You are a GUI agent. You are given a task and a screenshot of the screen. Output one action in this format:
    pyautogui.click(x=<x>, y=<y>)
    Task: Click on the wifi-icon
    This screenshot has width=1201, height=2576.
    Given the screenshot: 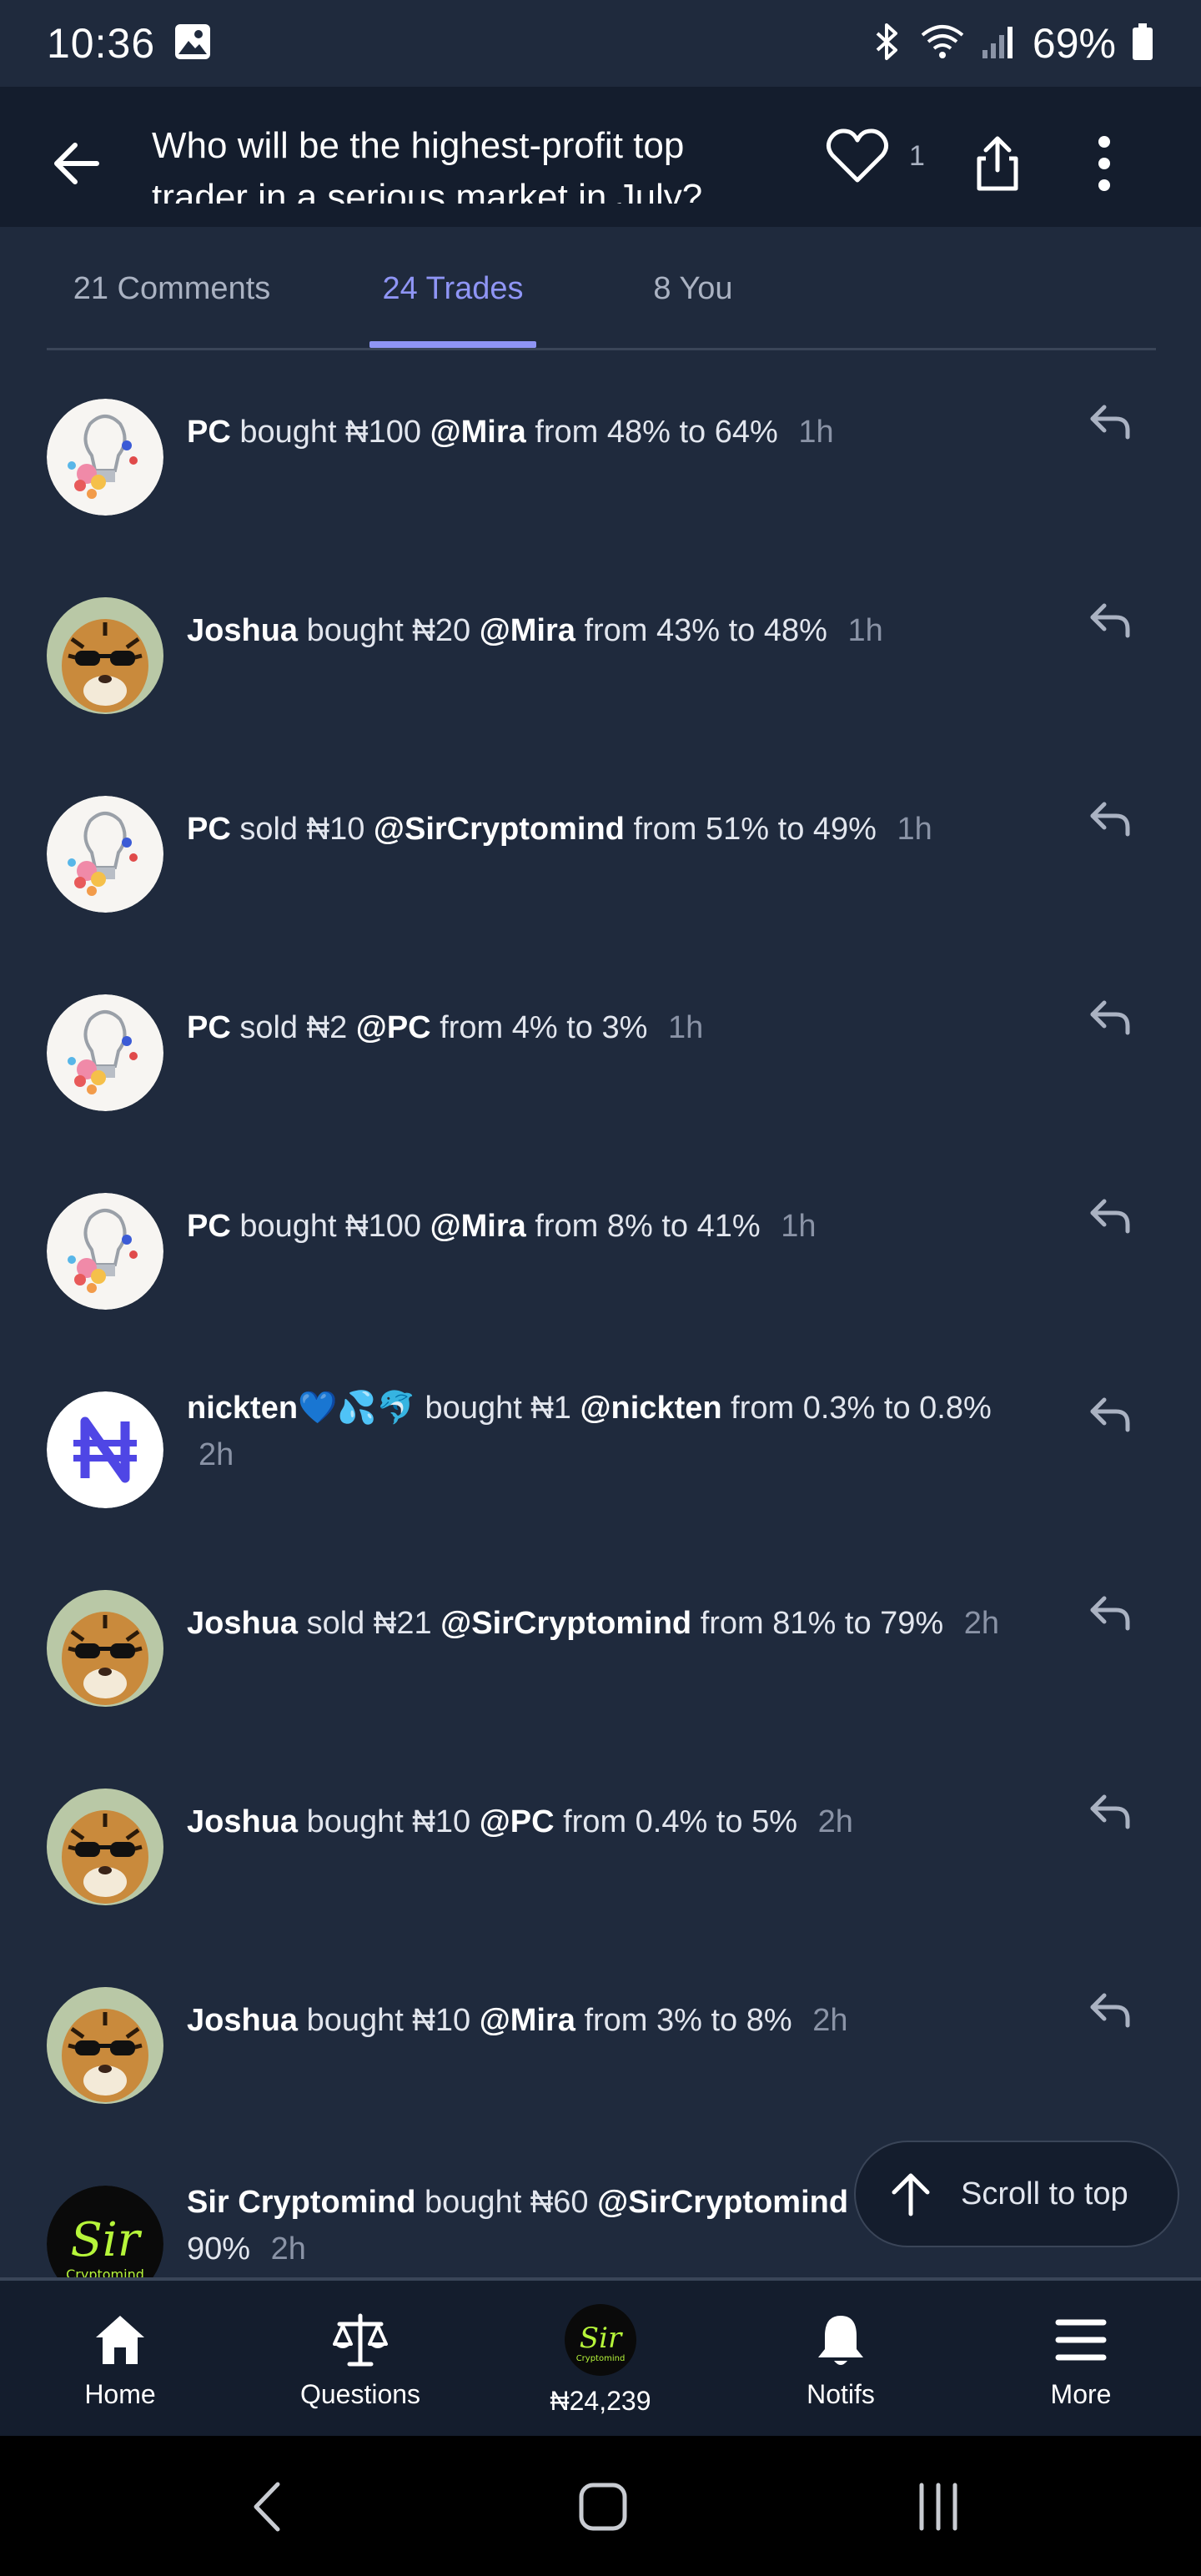 What is the action you would take?
    pyautogui.click(x=943, y=44)
    